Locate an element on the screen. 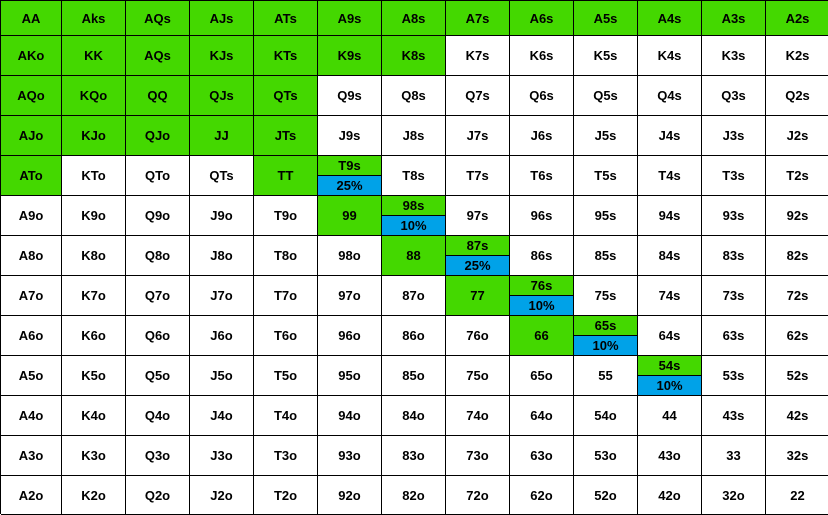 The height and width of the screenshot is (515, 828). hand-cell-j6o: J6o is located at coordinates (222, 336).